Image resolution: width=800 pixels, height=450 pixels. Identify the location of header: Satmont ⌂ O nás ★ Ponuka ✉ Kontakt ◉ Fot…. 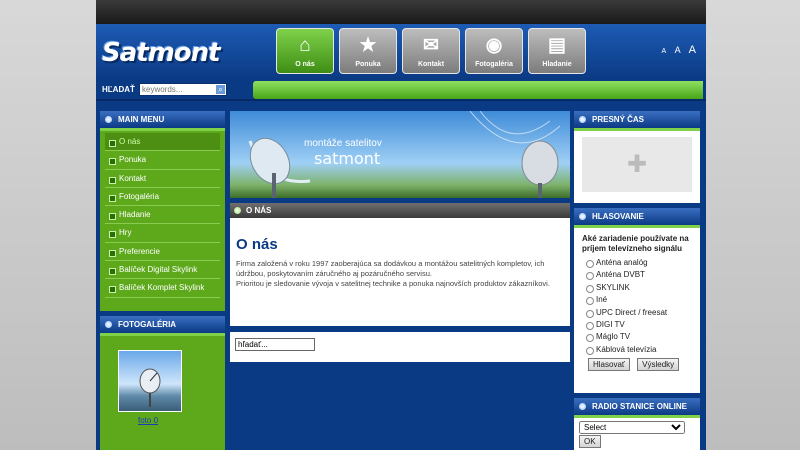
(401, 51).